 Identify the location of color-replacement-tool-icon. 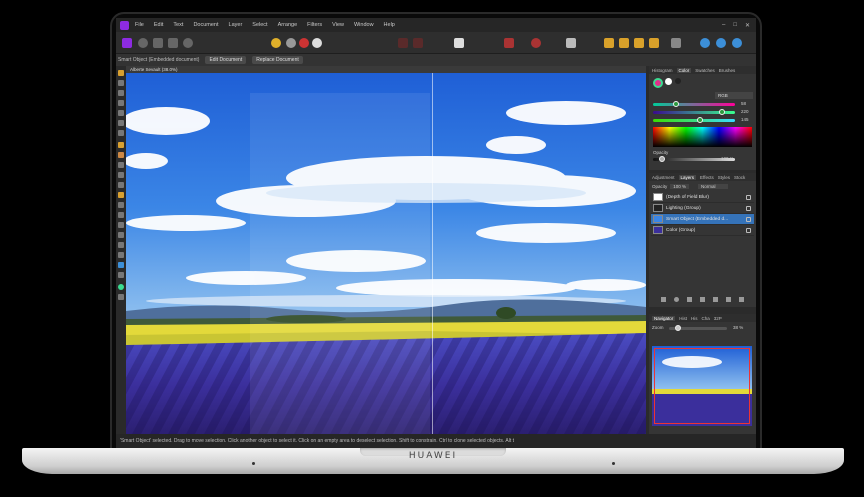
(121, 155).